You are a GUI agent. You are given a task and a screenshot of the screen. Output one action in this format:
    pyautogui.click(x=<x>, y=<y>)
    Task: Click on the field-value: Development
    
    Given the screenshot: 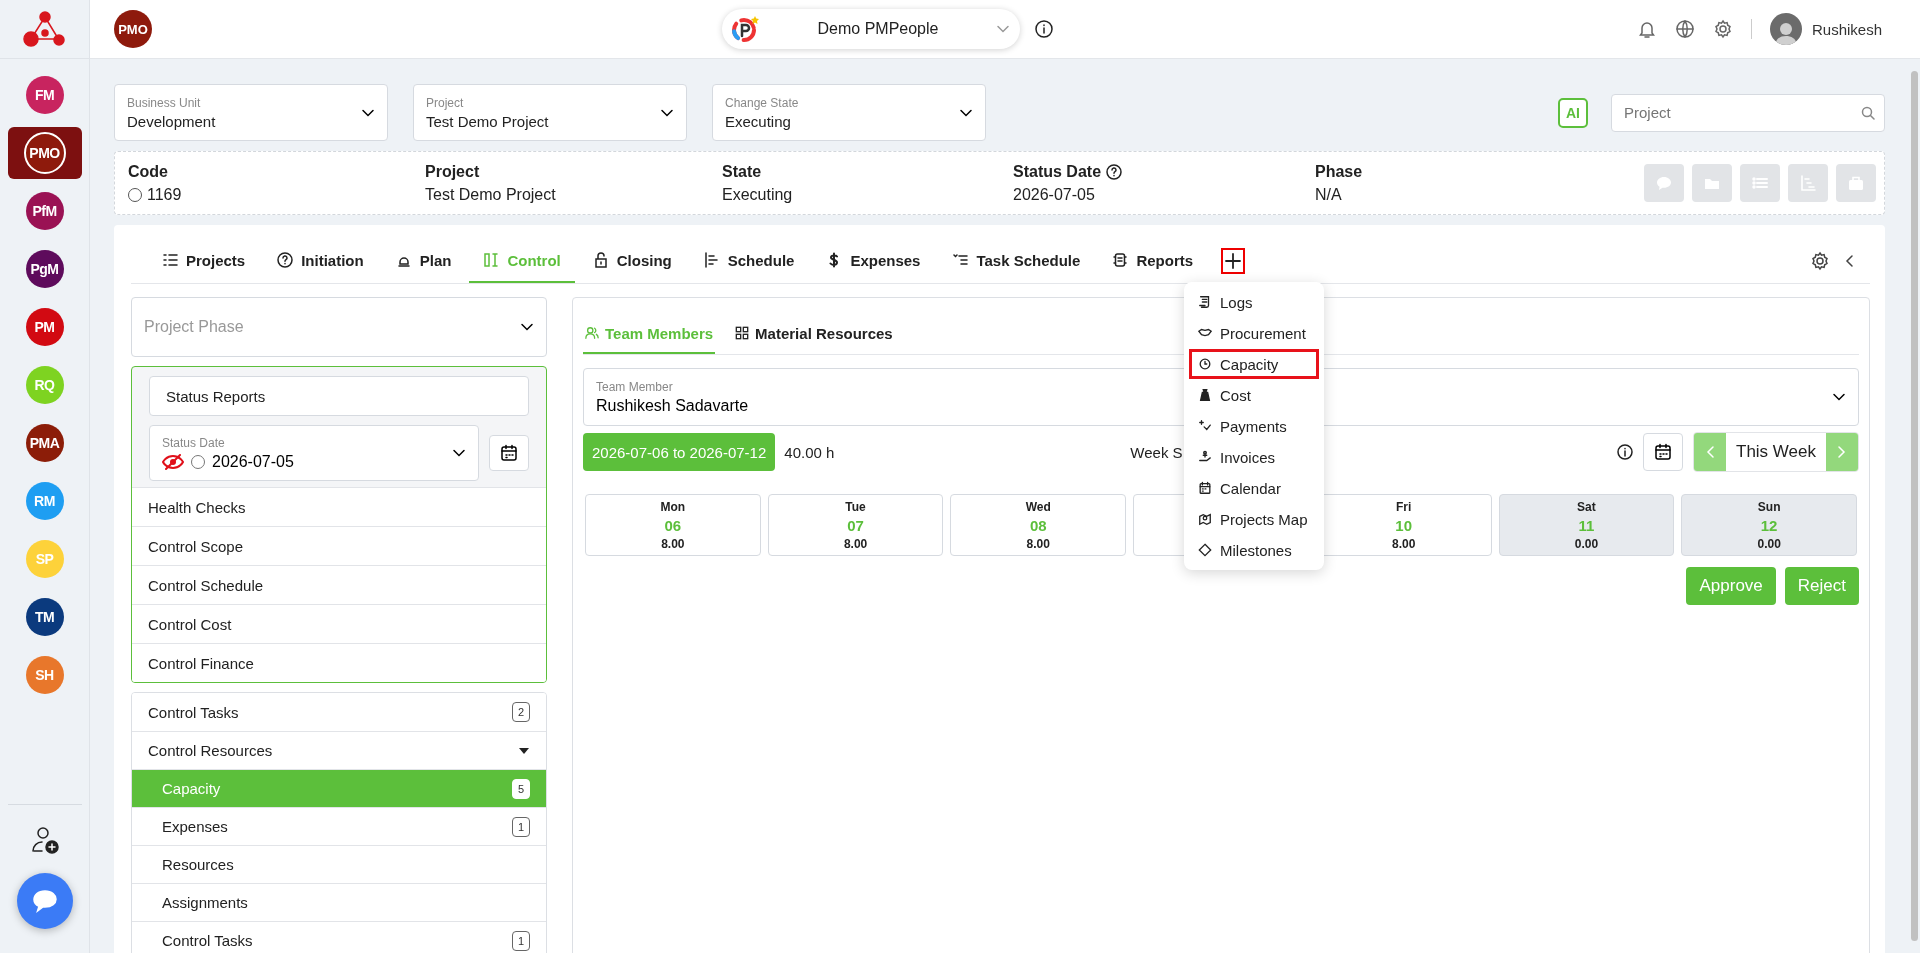 What is the action you would take?
    pyautogui.click(x=171, y=121)
    